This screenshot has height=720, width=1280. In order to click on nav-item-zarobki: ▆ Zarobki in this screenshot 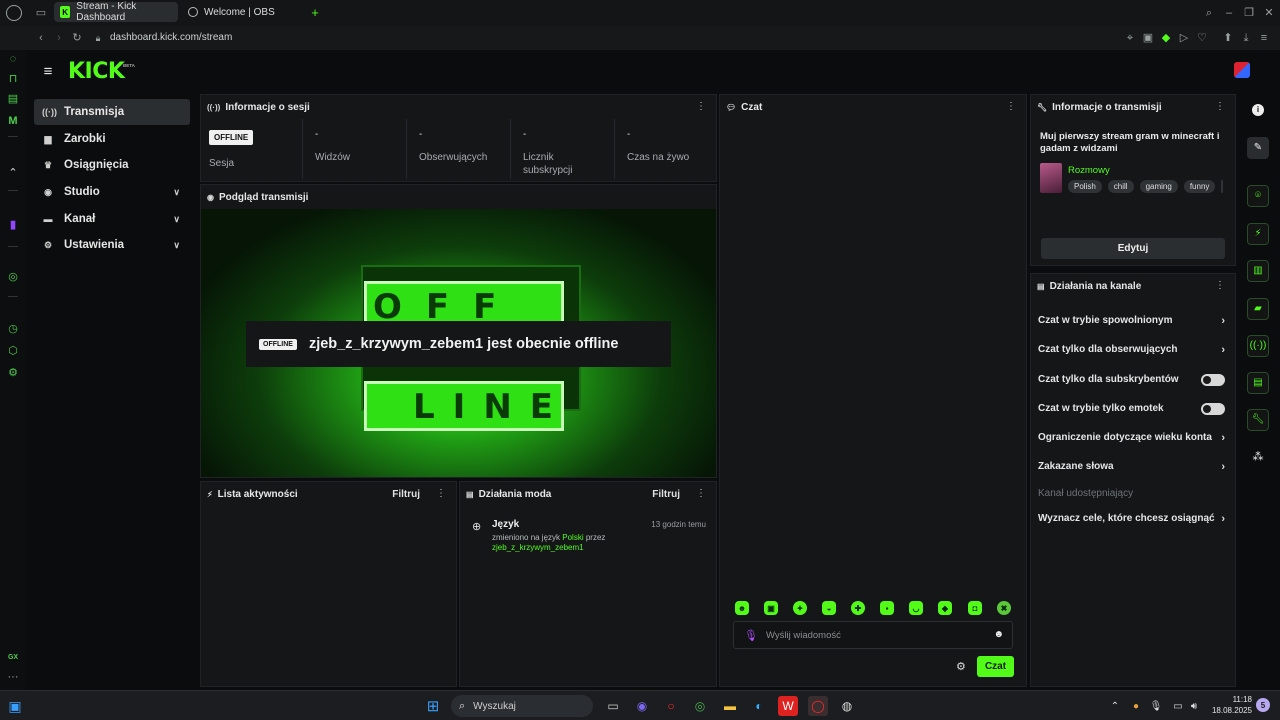, I will do `click(112, 139)`.